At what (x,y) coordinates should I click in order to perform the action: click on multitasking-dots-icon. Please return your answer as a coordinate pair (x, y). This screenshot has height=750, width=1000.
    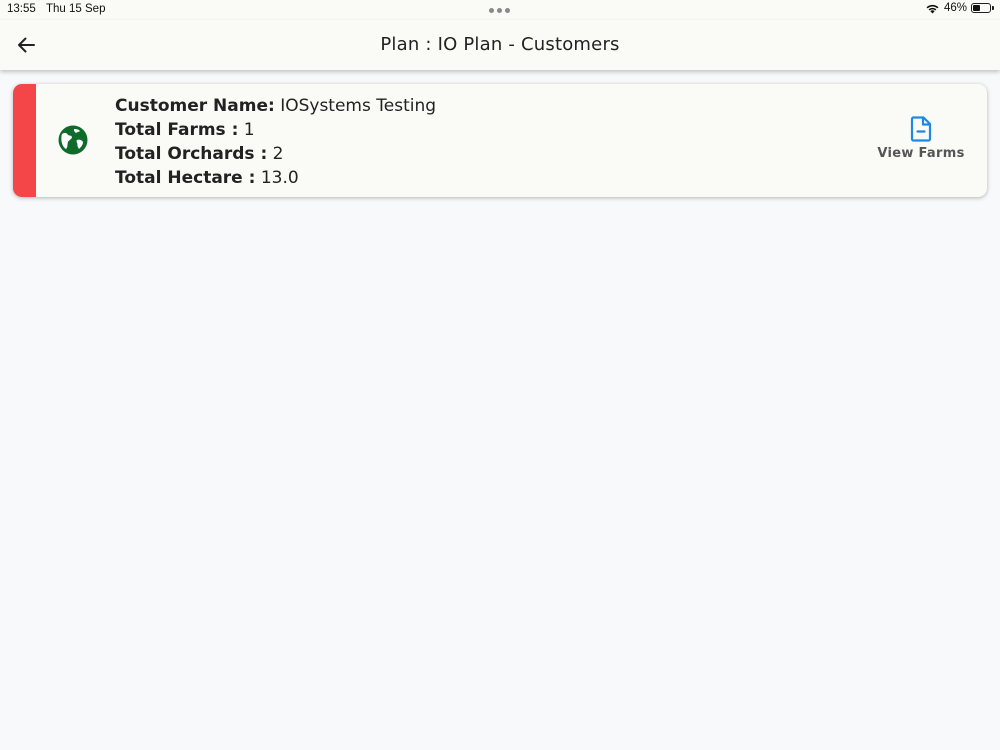
    Looking at the image, I should click on (499, 10).